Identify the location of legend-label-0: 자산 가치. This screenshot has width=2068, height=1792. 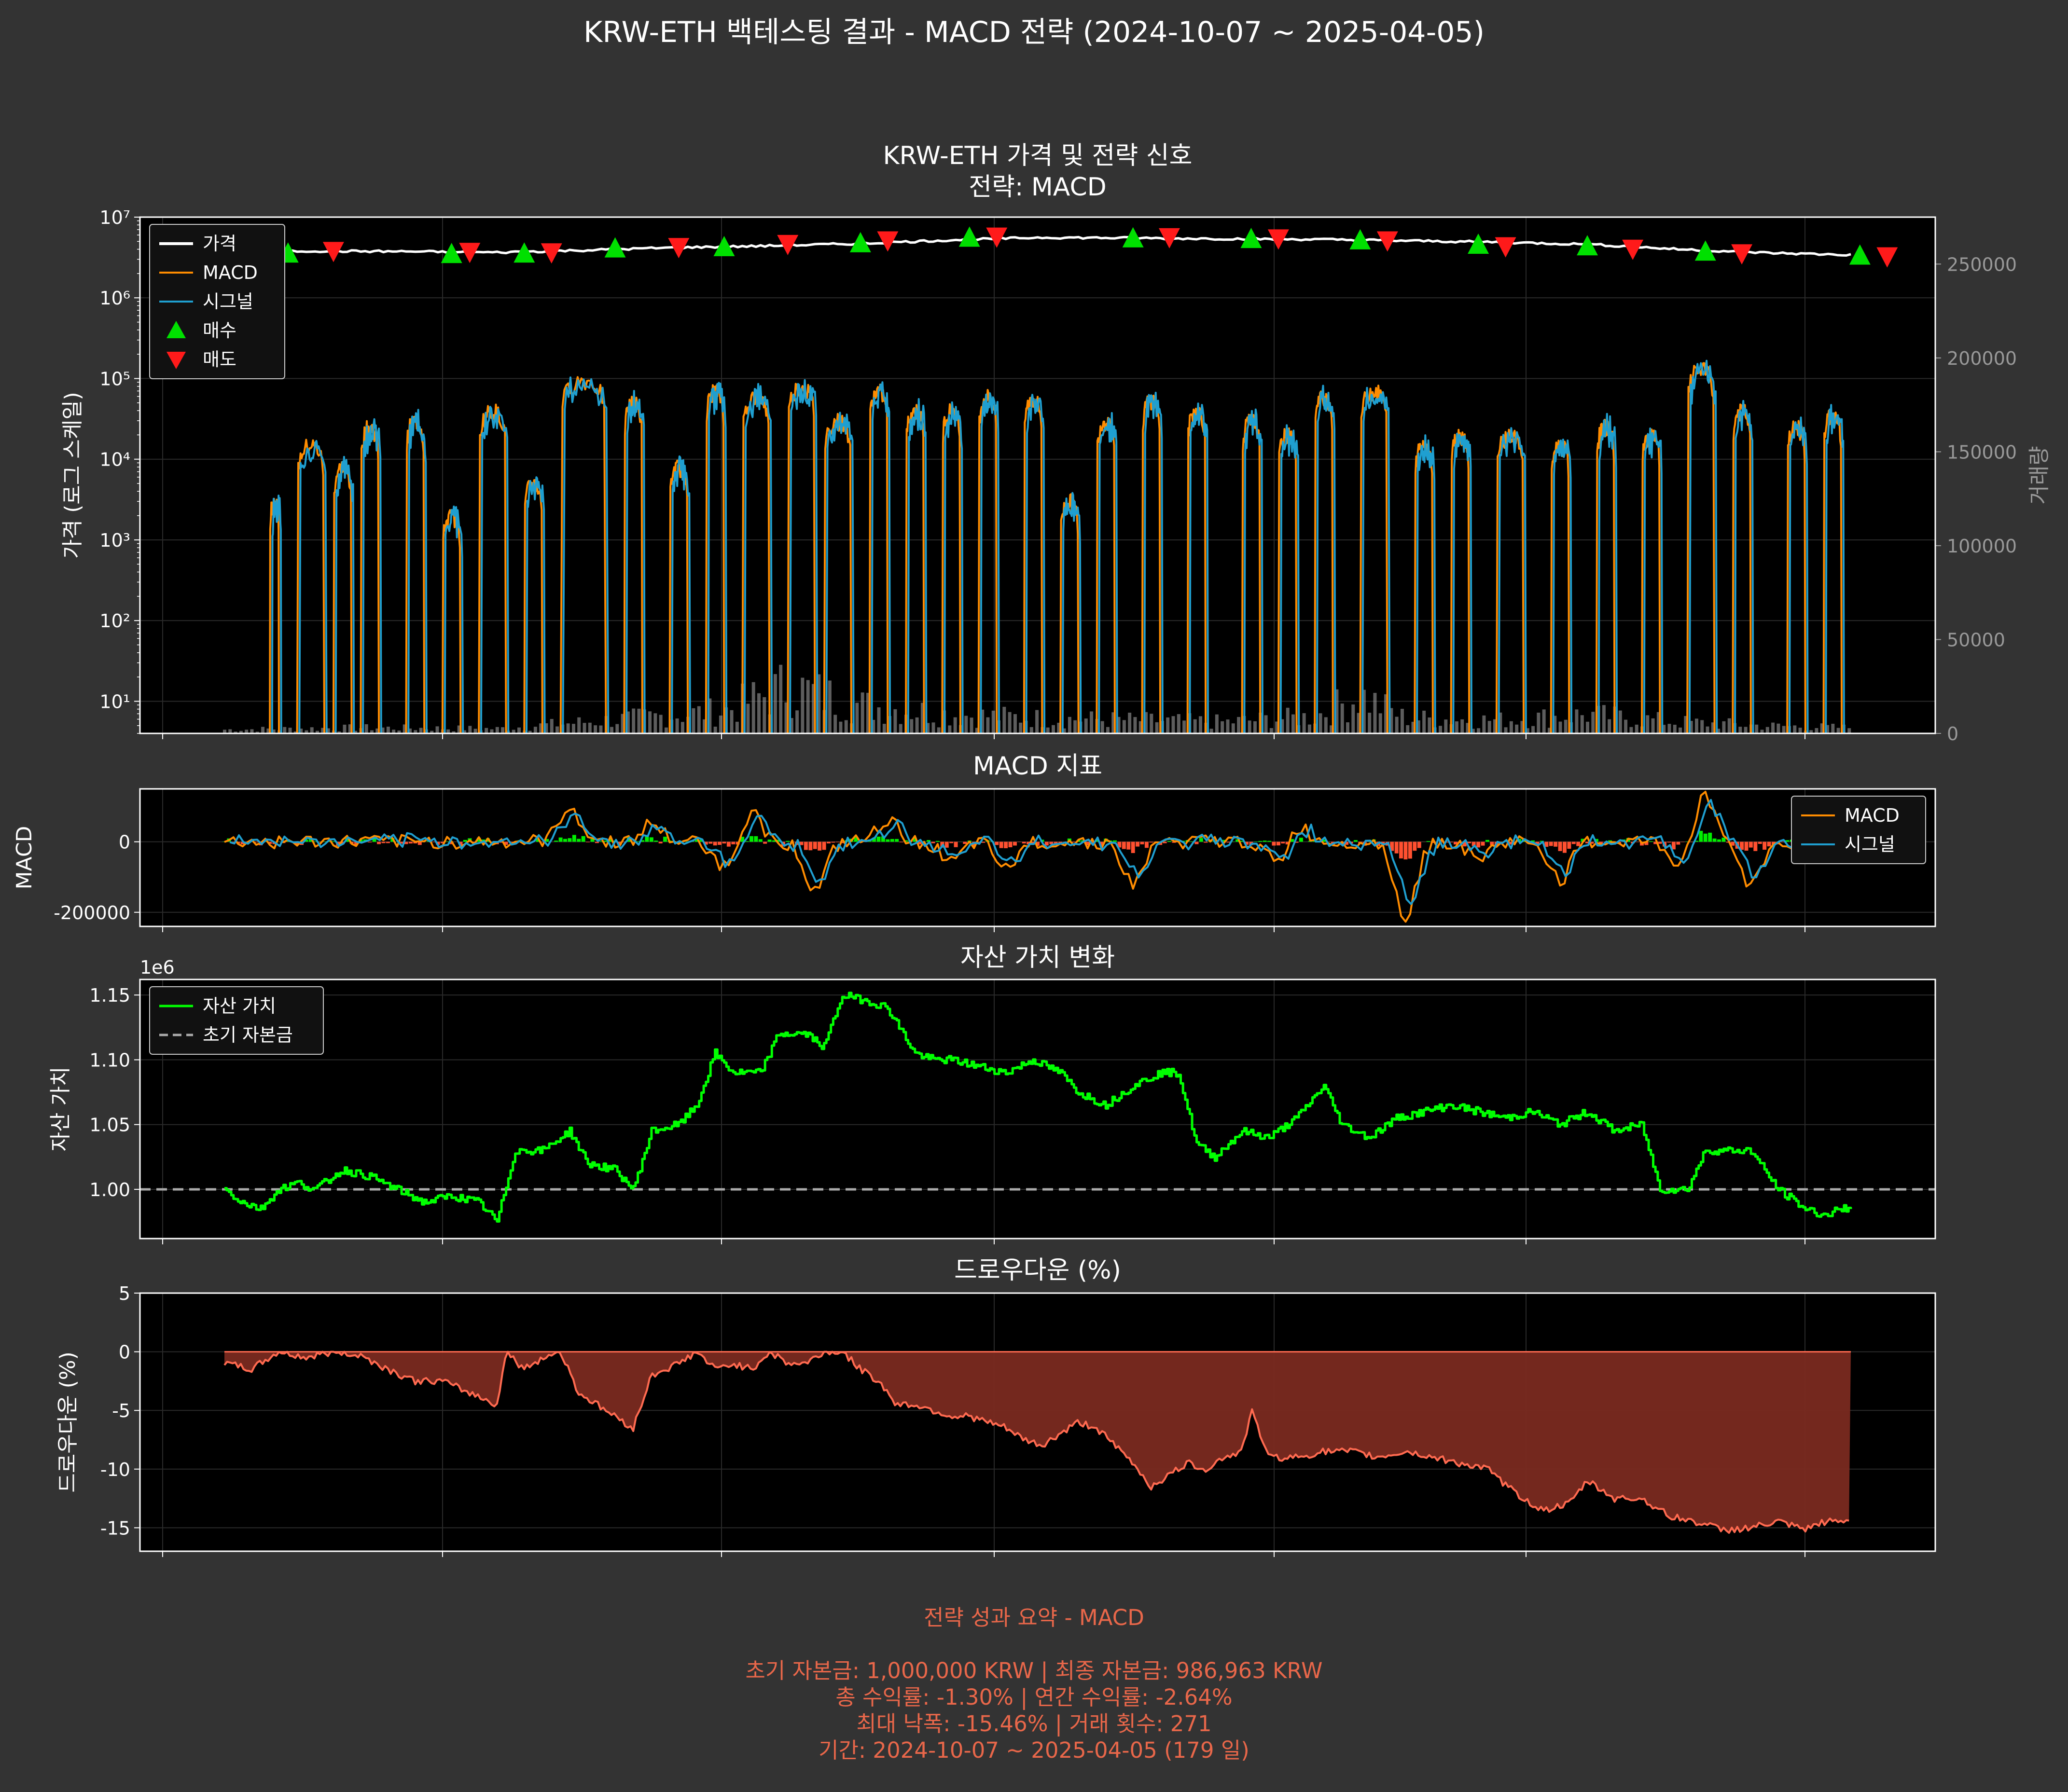
(239, 1006).